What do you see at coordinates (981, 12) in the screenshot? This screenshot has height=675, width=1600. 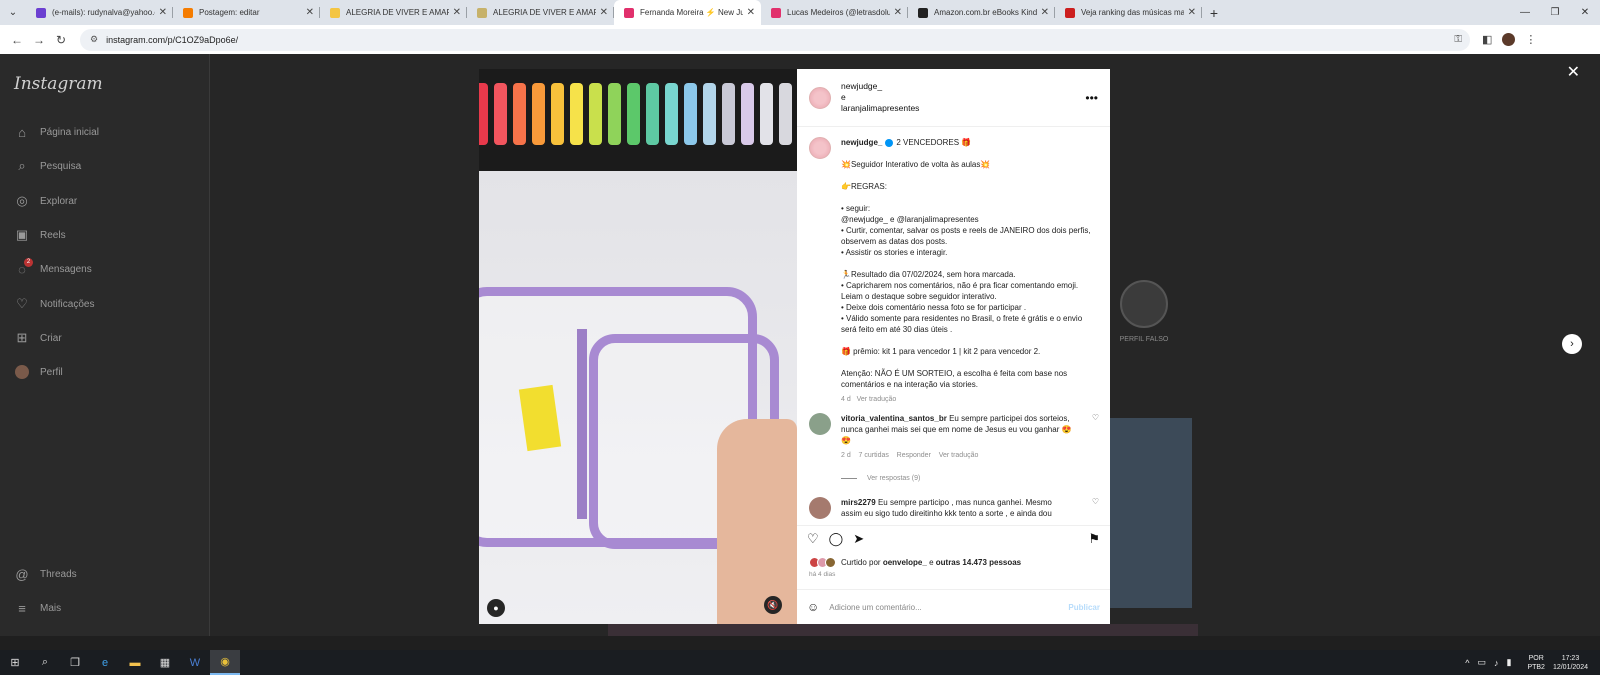 I see `browser-tab: Amazon.com.br eBooks Kindle: ✕` at bounding box center [981, 12].